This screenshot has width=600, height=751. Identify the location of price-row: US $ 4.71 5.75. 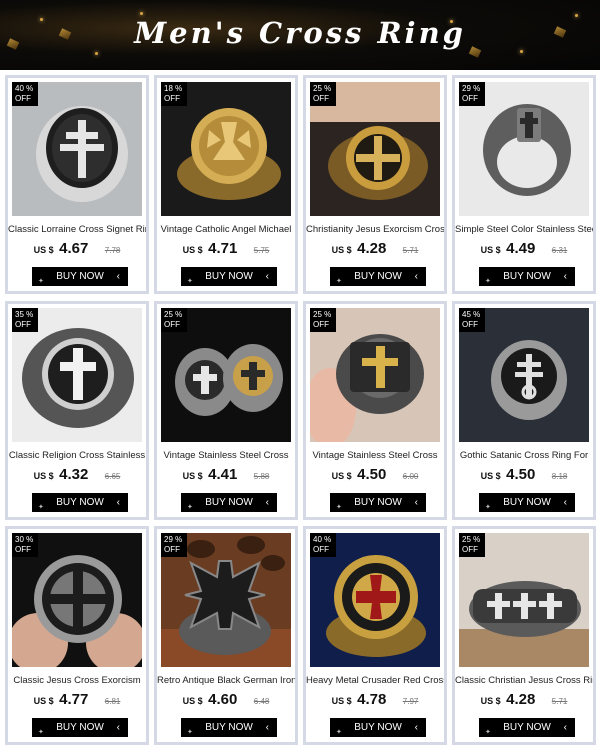
(226, 249).